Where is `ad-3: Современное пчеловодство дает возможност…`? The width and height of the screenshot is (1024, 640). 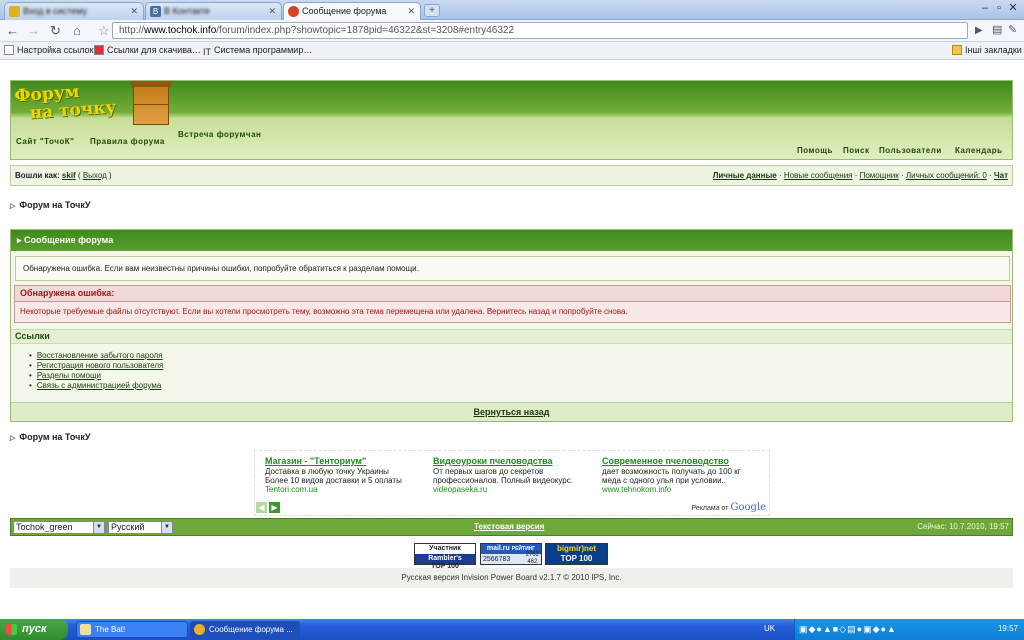 ad-3: Современное пчеловодство дает возможност… is located at coordinates (683, 476).